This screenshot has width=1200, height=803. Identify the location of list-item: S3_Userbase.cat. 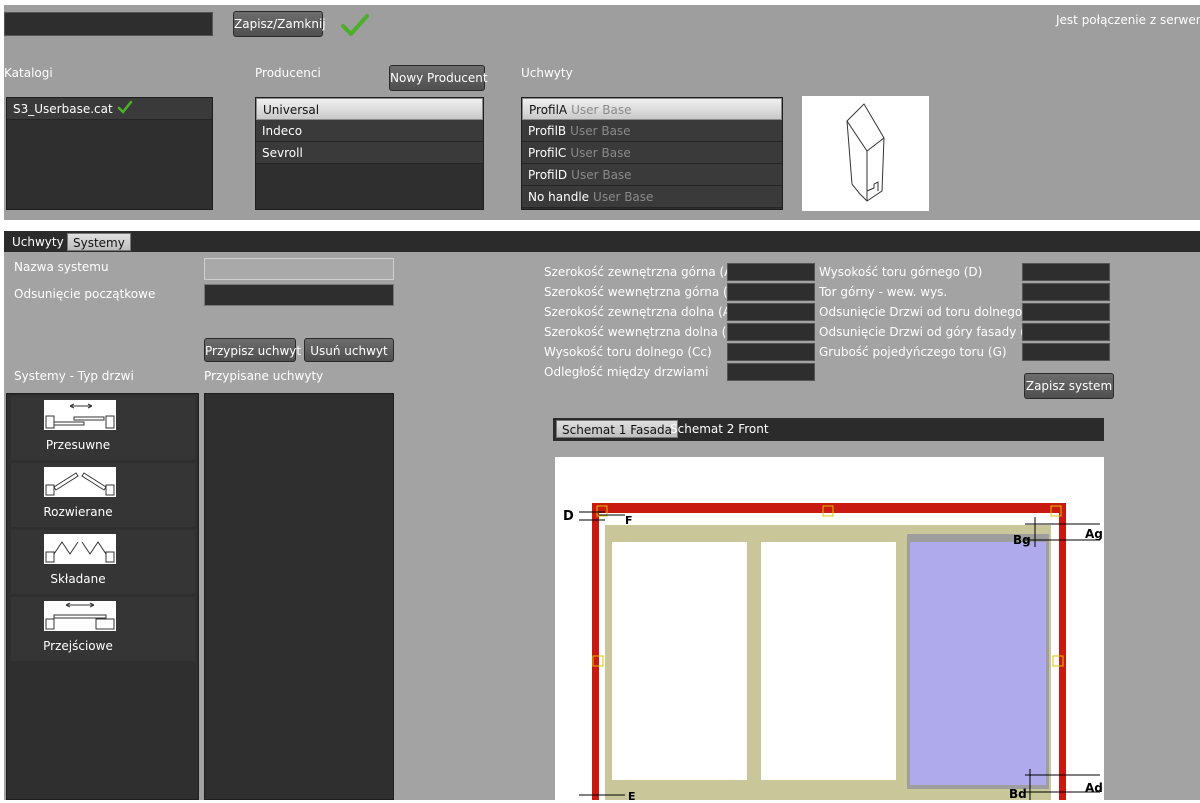
(109, 109).